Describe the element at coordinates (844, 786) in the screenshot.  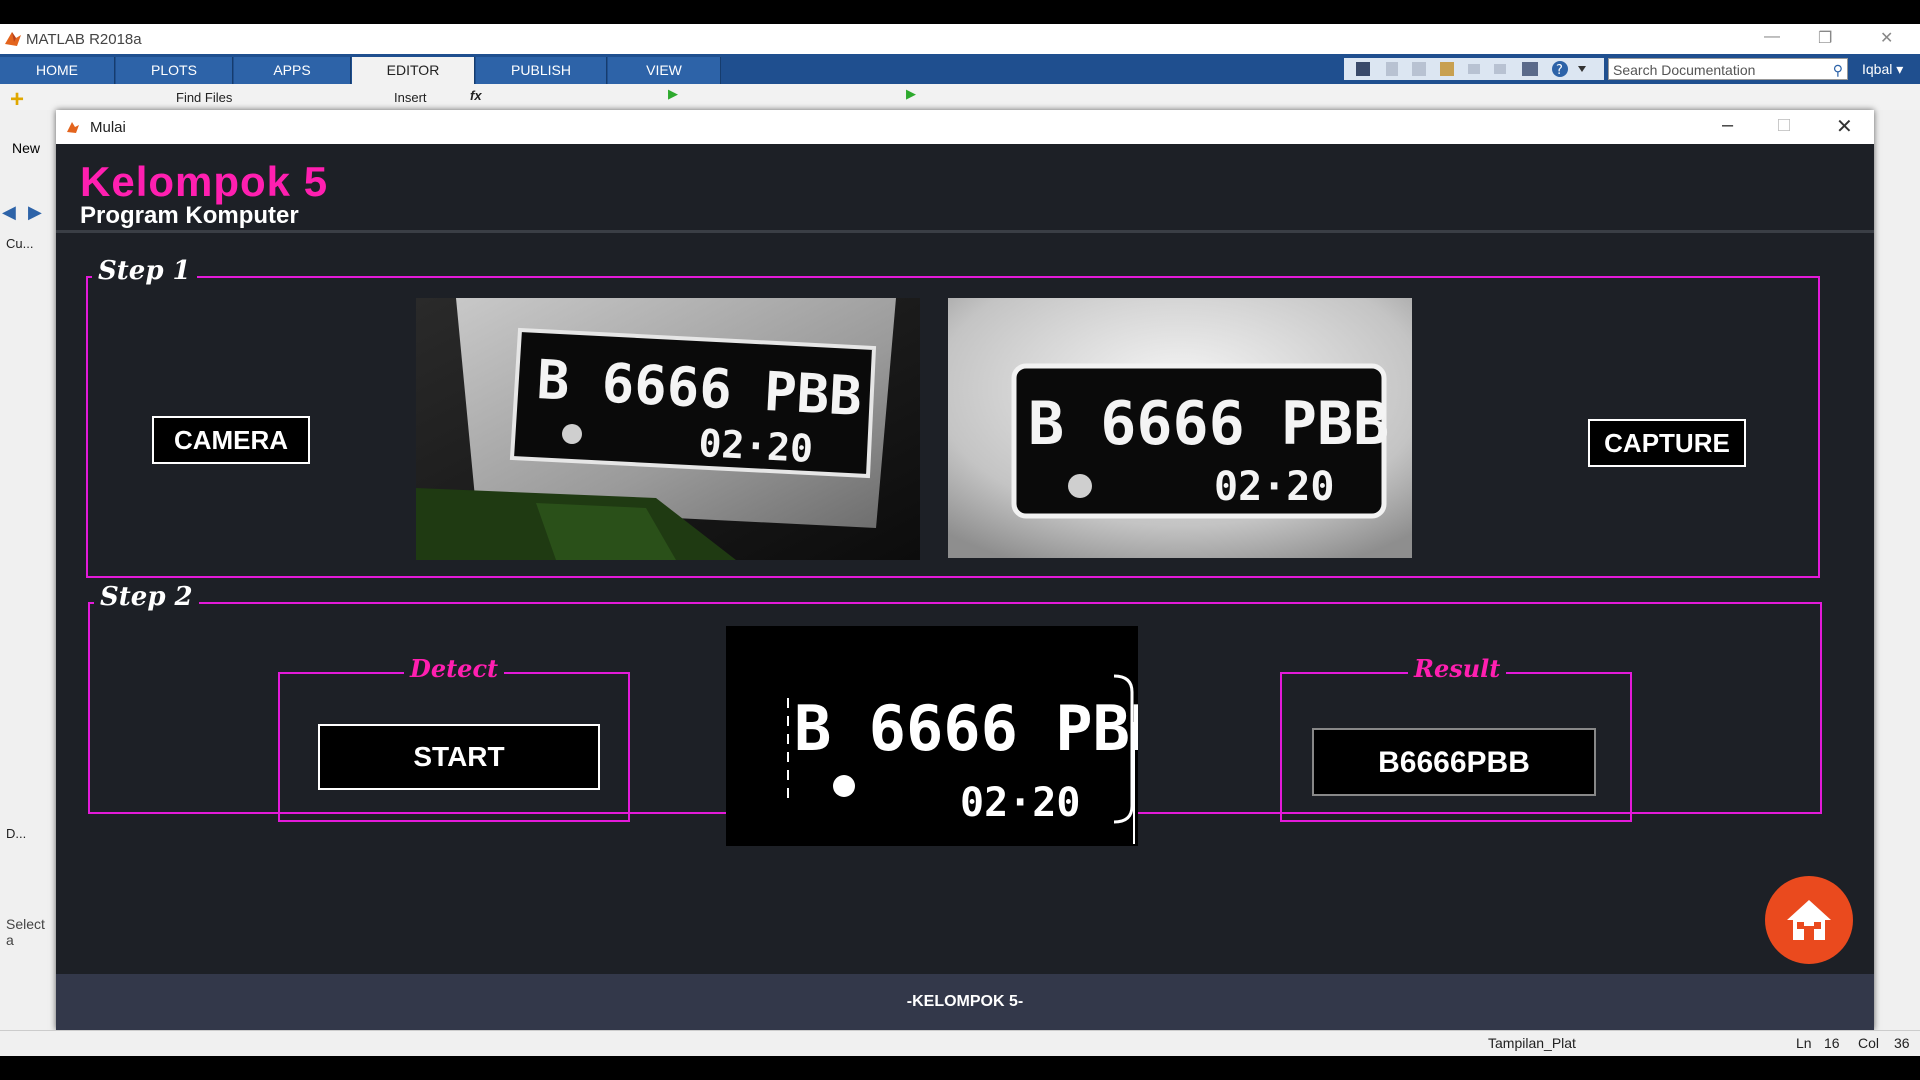
I see `binary-emblem-icon` at that location.